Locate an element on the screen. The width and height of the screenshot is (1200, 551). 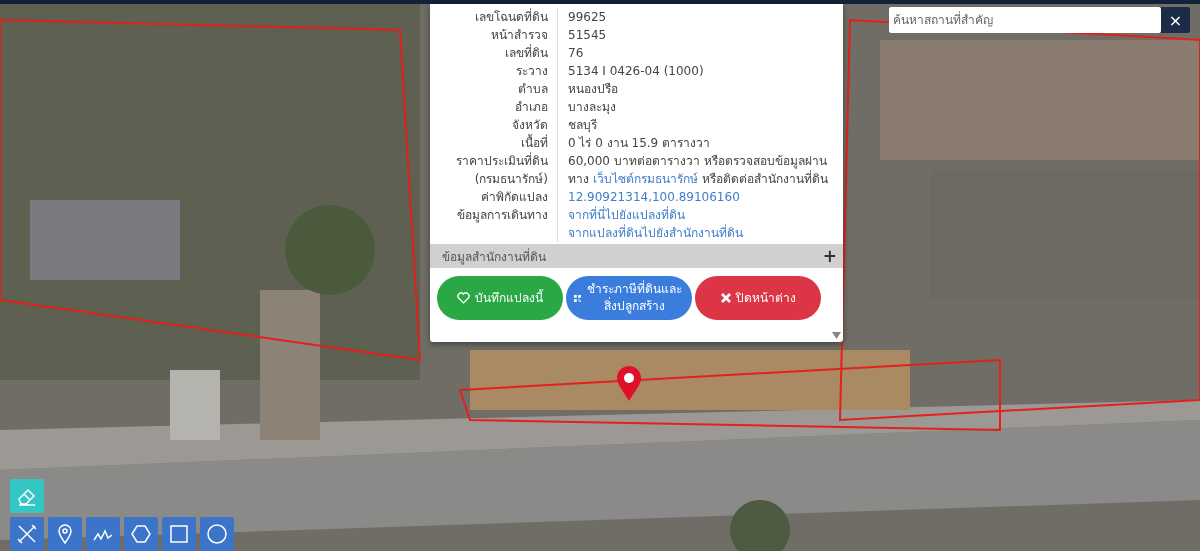
field-label: ระวาง is located at coordinates (497, 71).